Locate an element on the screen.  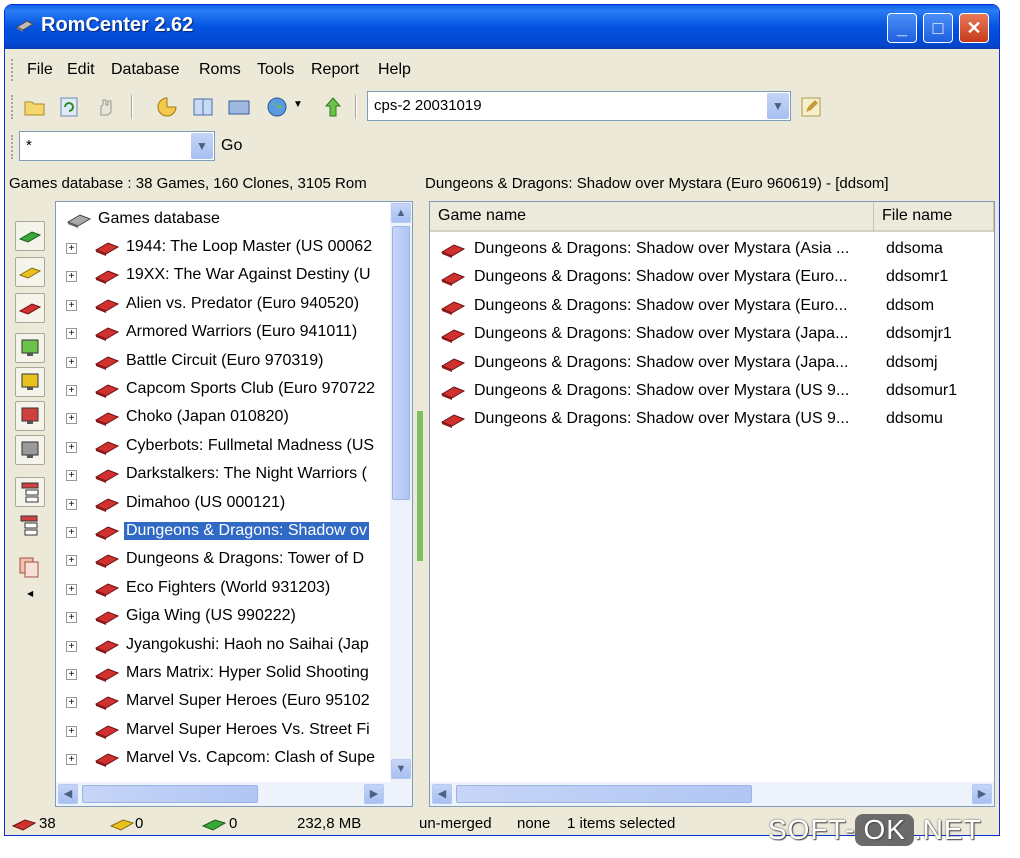
tree-item: + Dungeons & Dragons: Tower of D is located at coordinates (221, 560).